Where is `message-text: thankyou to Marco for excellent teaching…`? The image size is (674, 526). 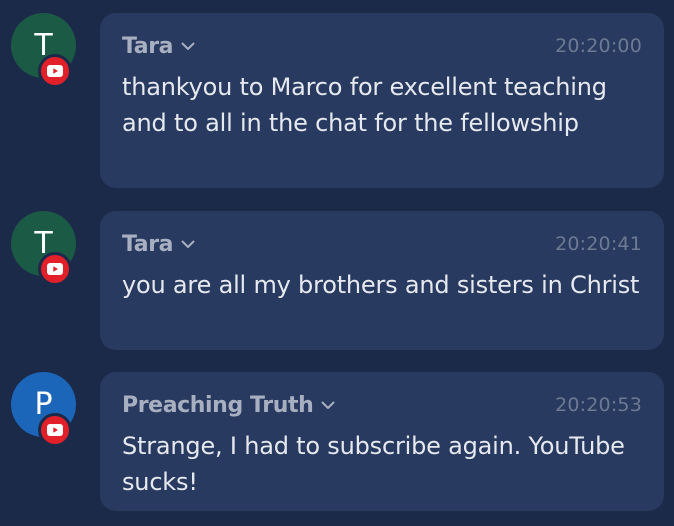
message-text: thankyou to Marco for excellent teaching… is located at coordinates (364, 105).